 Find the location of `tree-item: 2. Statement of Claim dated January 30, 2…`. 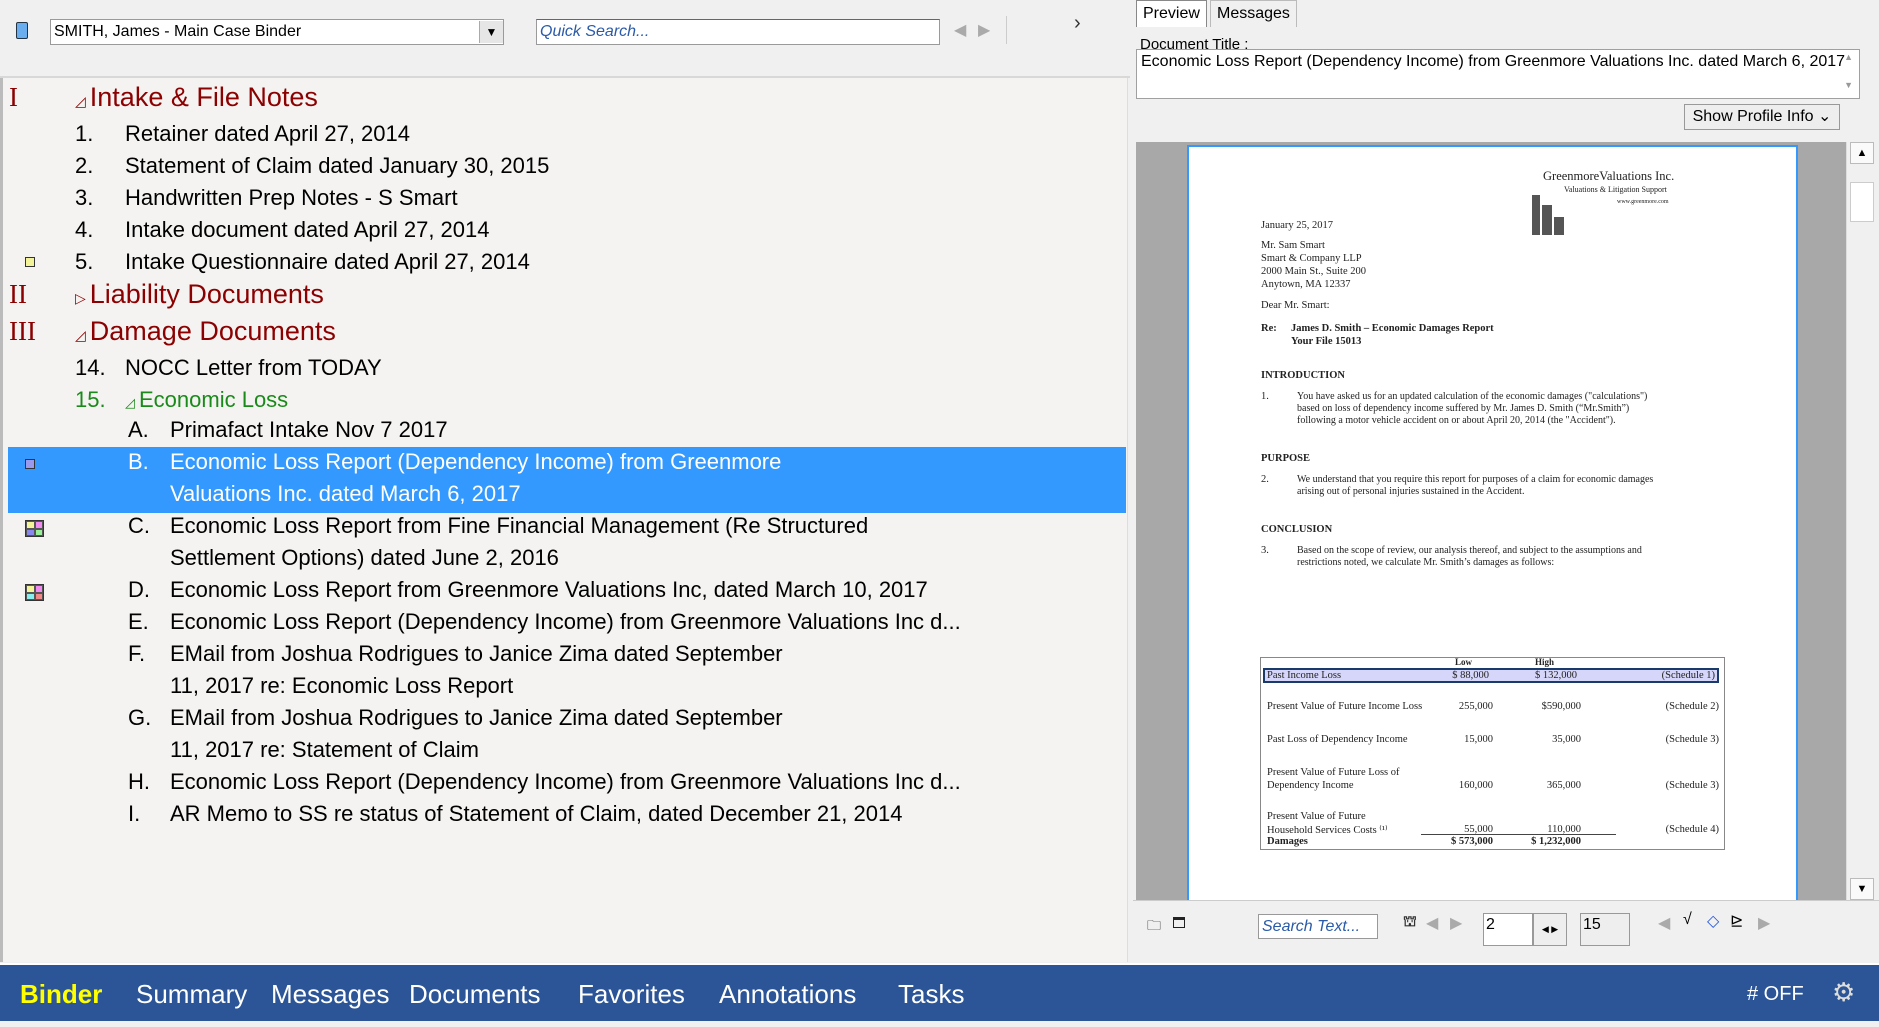

tree-item: 2. Statement of Claim dated January 30, 2… is located at coordinates (563, 167).